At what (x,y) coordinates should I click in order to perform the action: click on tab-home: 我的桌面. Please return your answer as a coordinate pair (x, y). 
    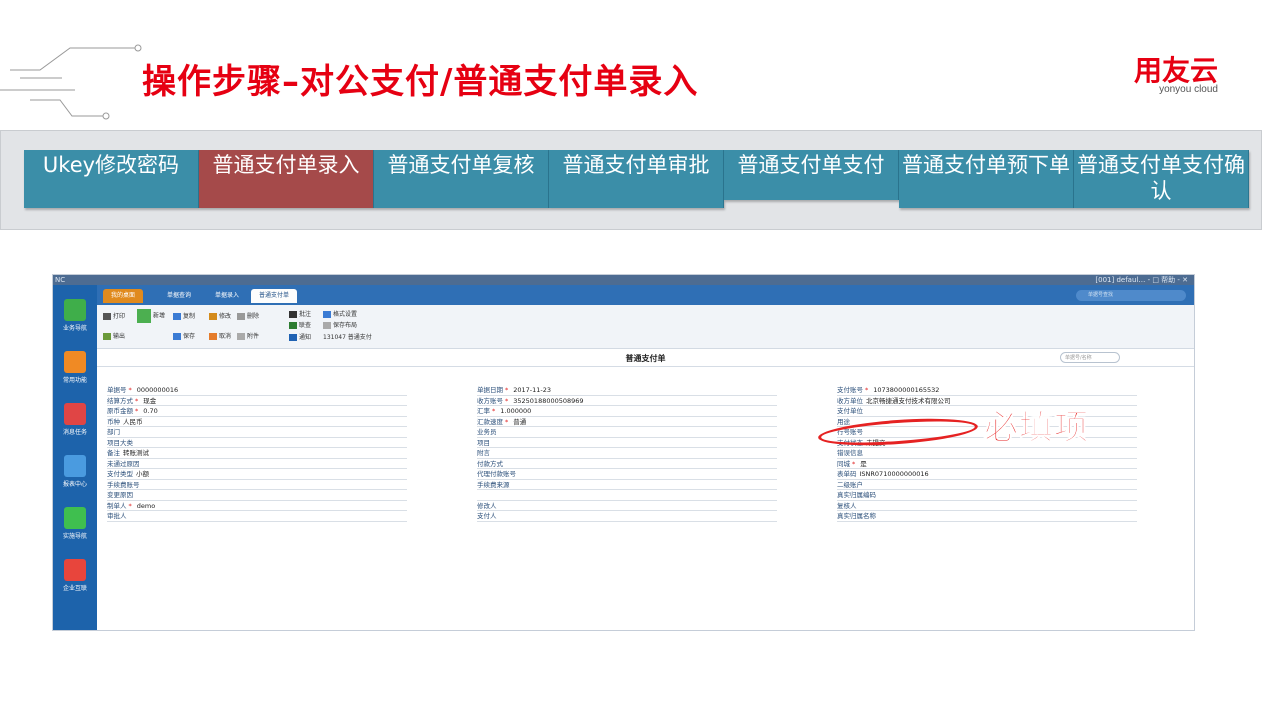
    Looking at the image, I should click on (123, 296).